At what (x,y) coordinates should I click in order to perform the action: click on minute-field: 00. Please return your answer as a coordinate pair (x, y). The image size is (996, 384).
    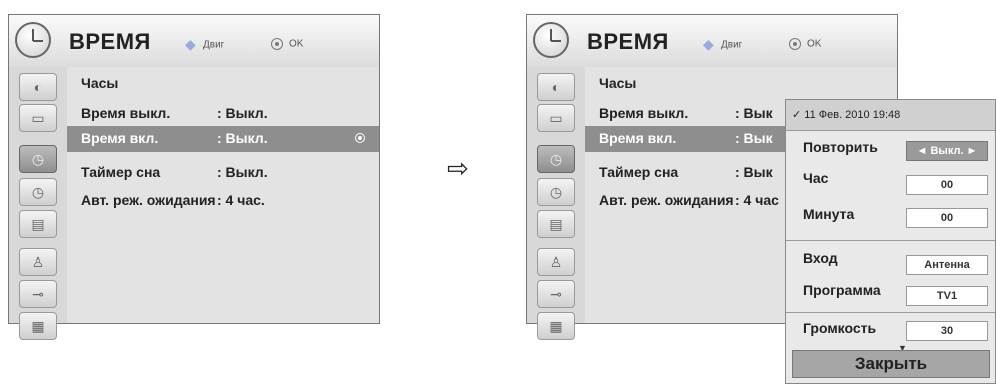
    Looking at the image, I should click on (947, 218).